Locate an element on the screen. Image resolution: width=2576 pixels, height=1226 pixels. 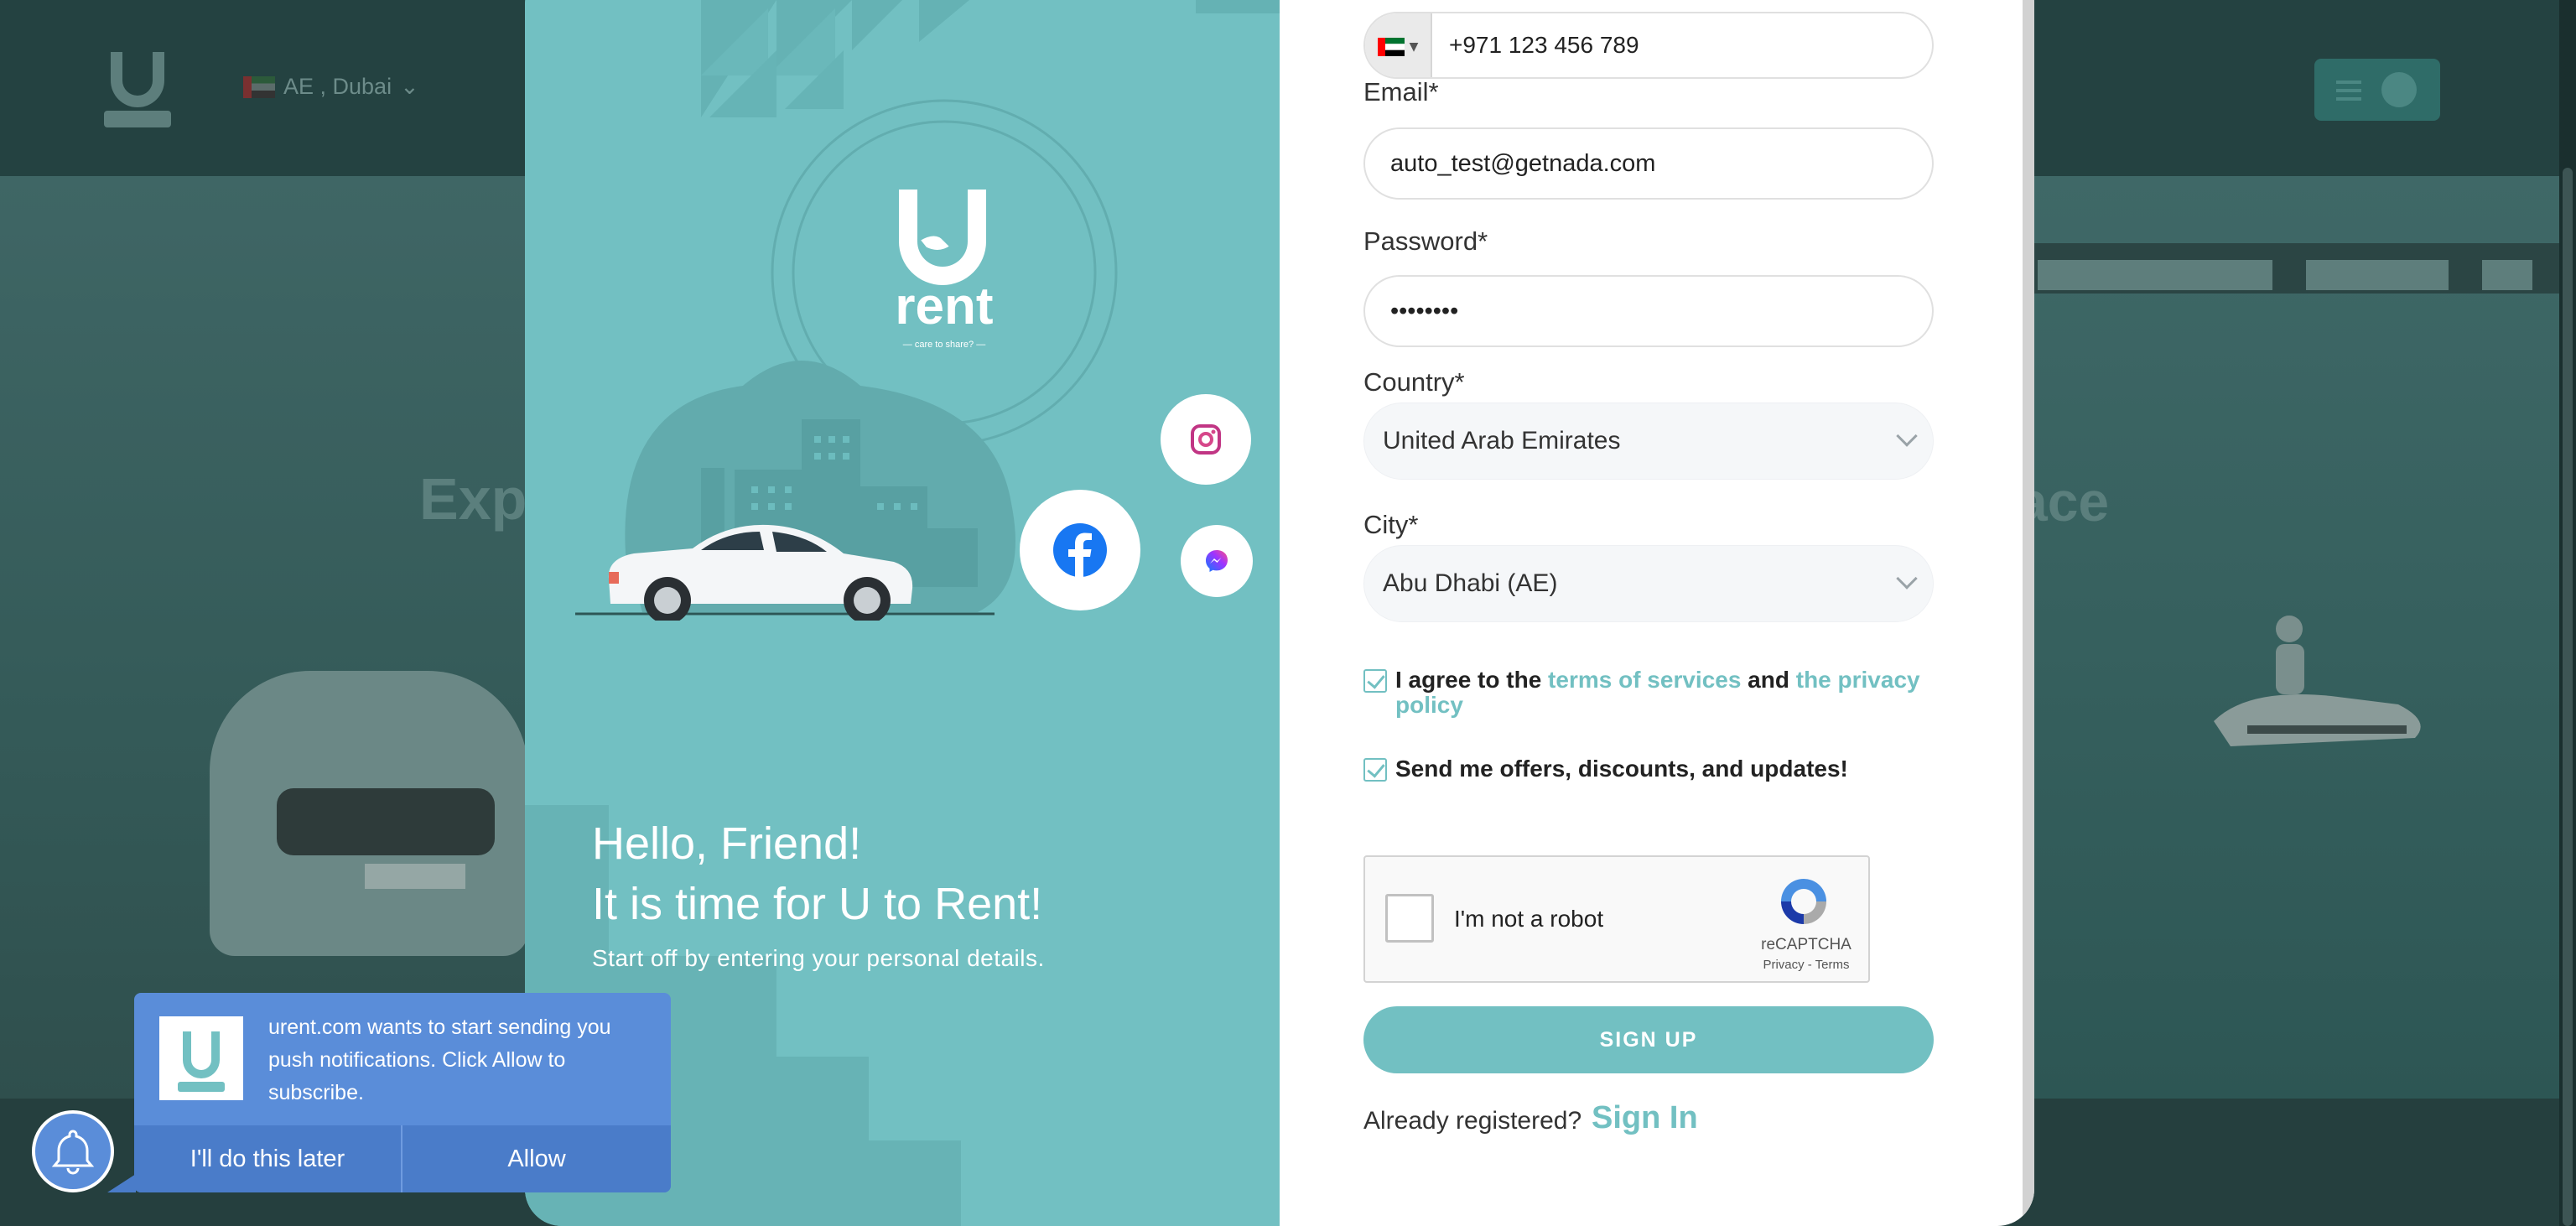
page-scrollbar is located at coordinates (2567, 613).